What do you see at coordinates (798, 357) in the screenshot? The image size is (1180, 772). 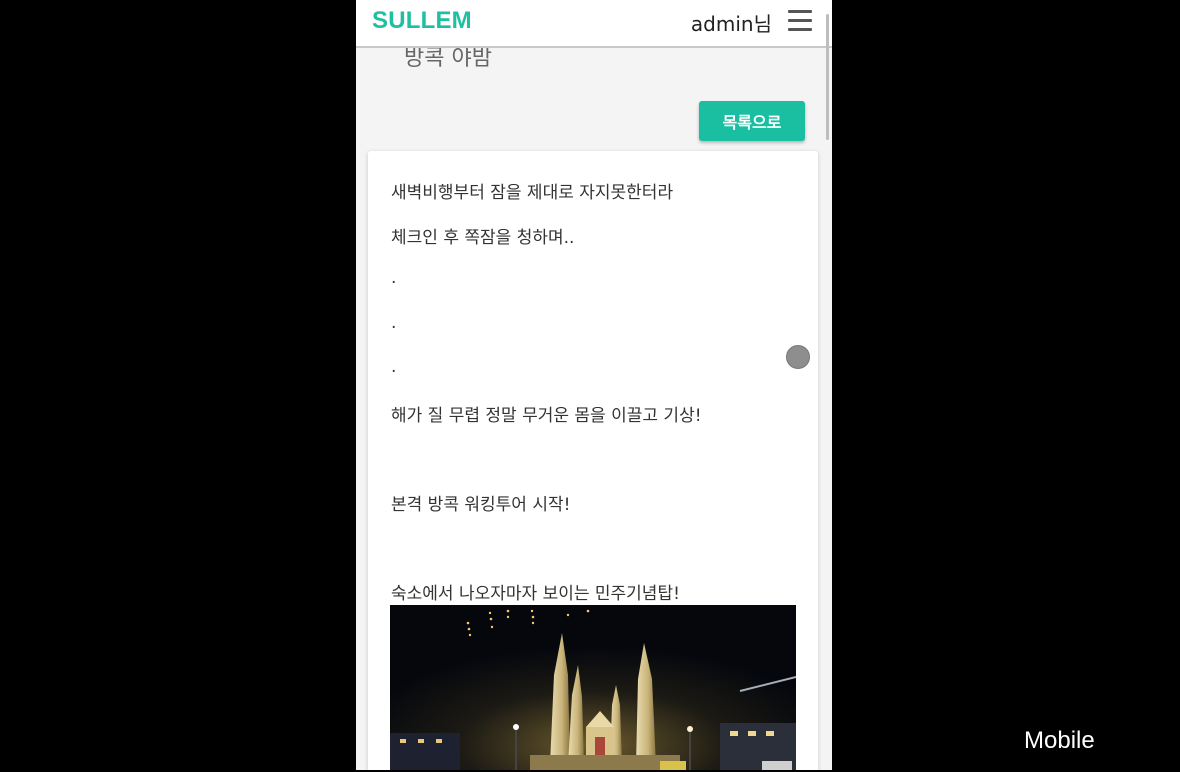 I see `scroll-indicator-dot` at bounding box center [798, 357].